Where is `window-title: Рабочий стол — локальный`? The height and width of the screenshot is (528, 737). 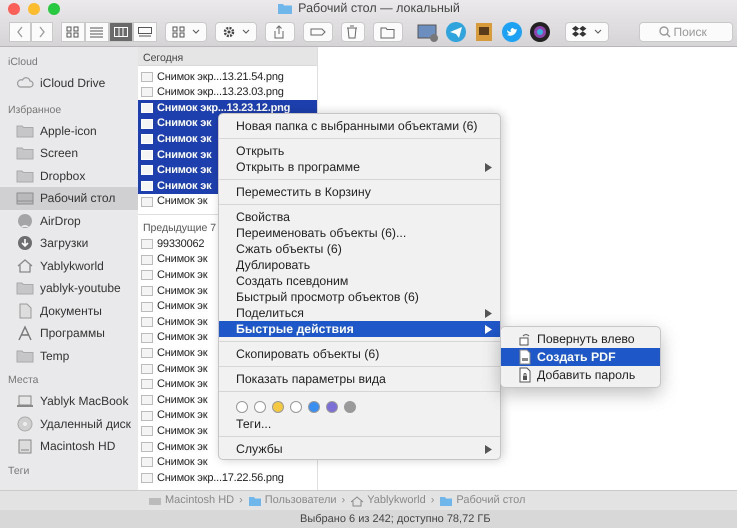
window-title: Рабочий стол — локальный is located at coordinates (379, 9).